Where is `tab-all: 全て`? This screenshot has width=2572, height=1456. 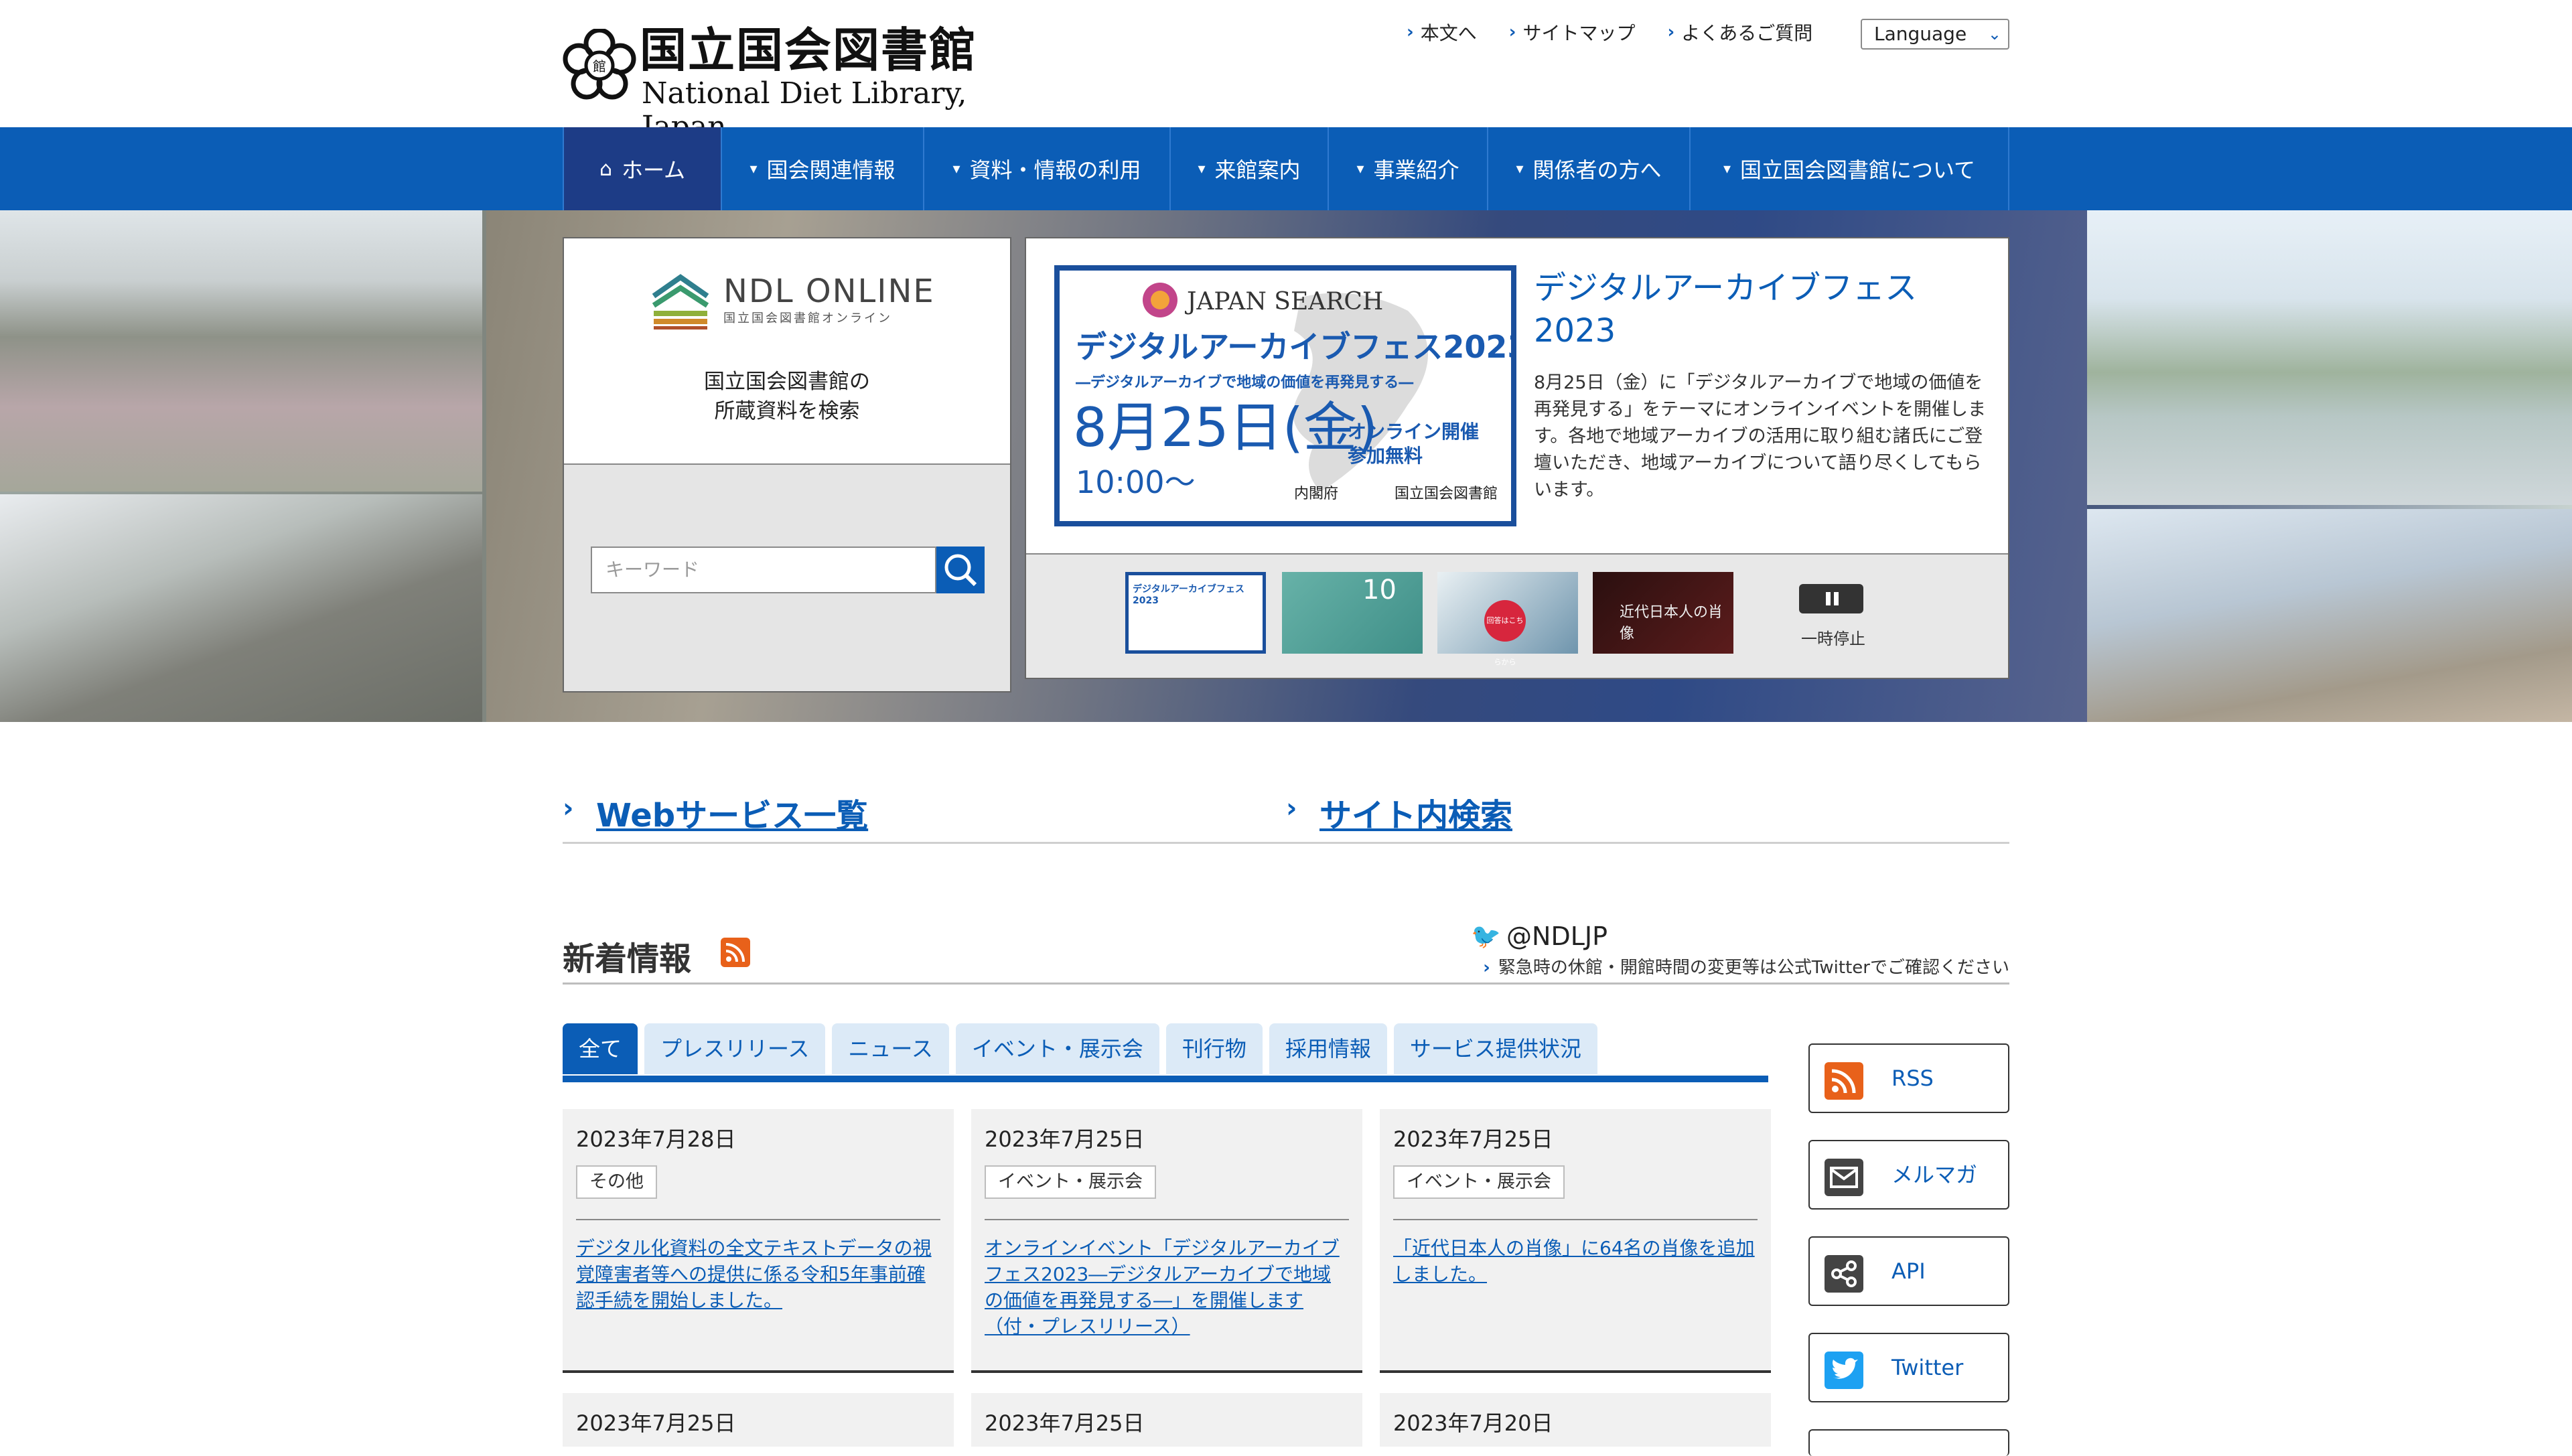 tab-all: 全て is located at coordinates (600, 1048).